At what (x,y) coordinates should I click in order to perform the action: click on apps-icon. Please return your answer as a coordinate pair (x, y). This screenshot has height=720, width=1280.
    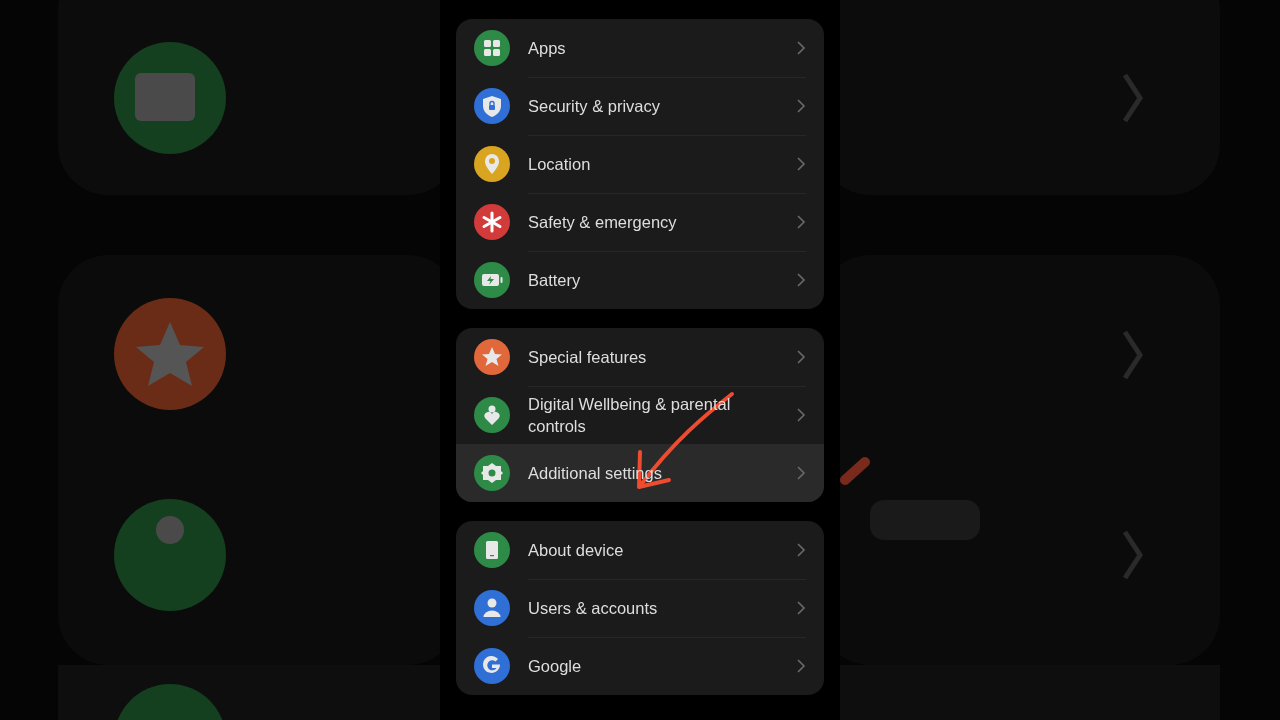
    Looking at the image, I should click on (492, 48).